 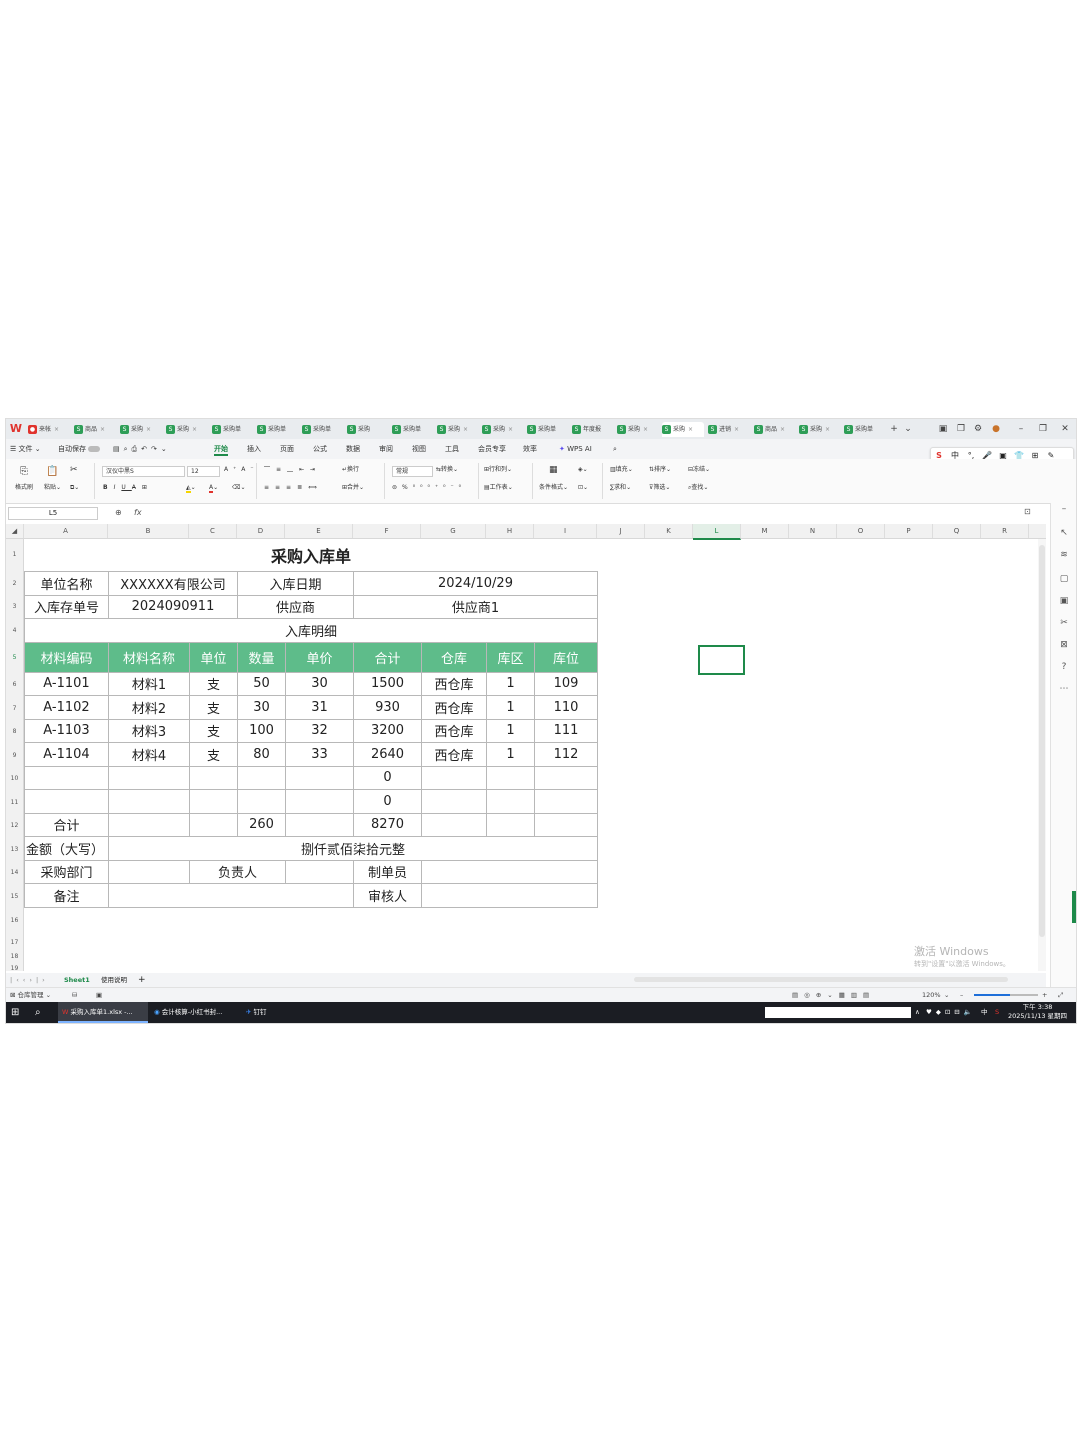 What do you see at coordinates (237, 871) in the screenshot?
I see `owner-label: 负责人` at bounding box center [237, 871].